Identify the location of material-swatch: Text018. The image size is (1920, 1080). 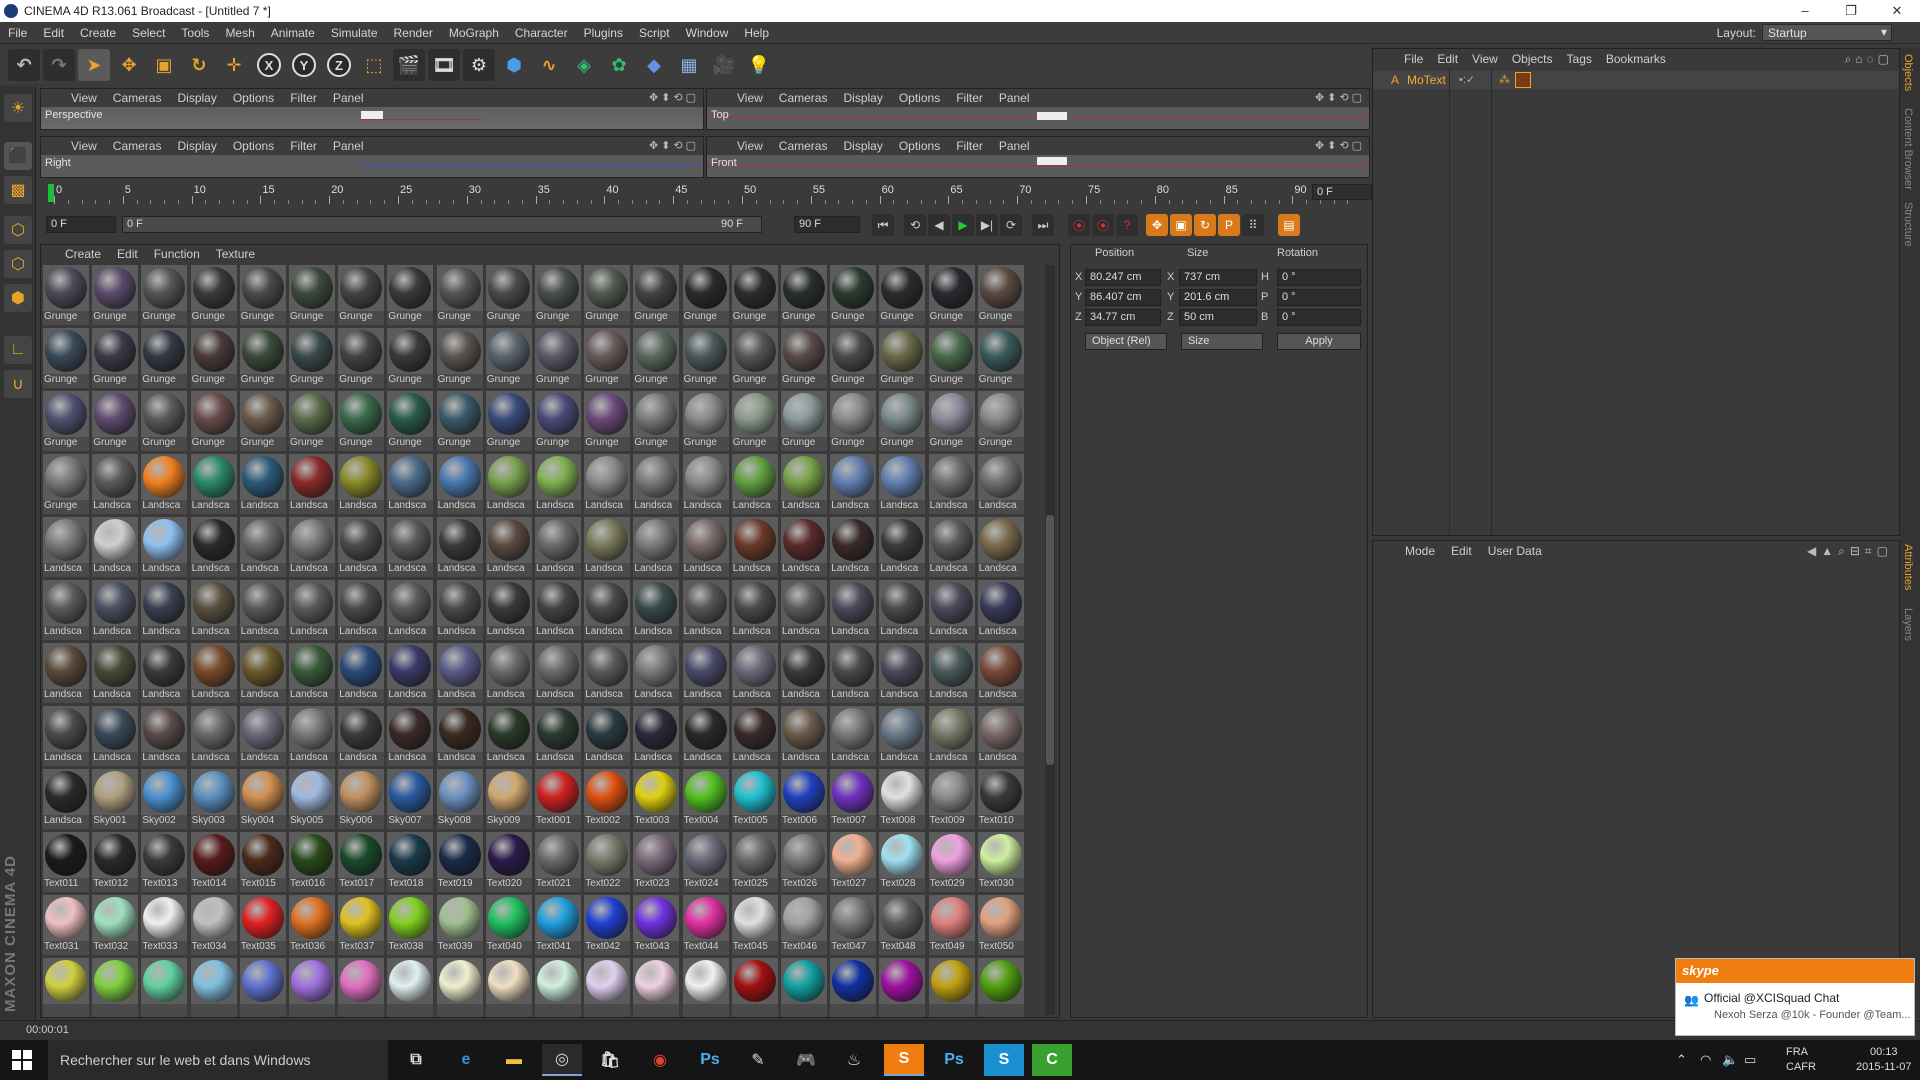
(410, 862).